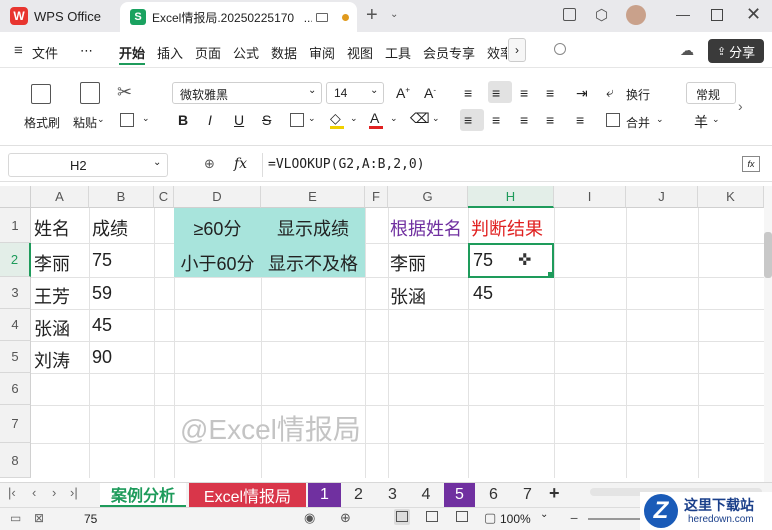 The height and width of the screenshot is (530, 772). What do you see at coordinates (42, 122) in the screenshot?
I see `format-painter-label: 格式刷` at bounding box center [42, 122].